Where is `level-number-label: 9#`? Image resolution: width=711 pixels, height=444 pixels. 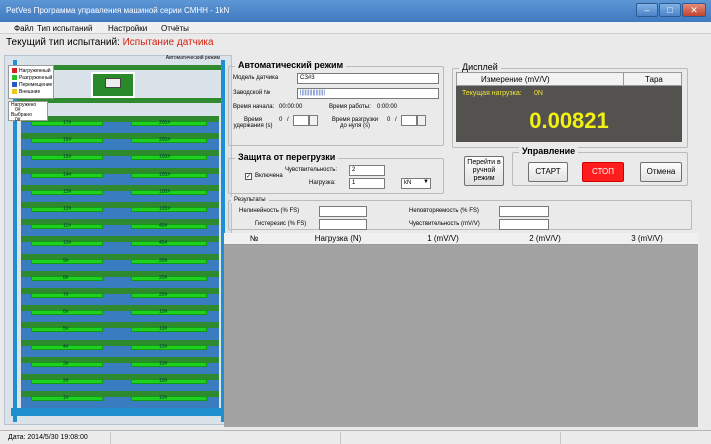 level-number-label: 9# is located at coordinates (66, 260).